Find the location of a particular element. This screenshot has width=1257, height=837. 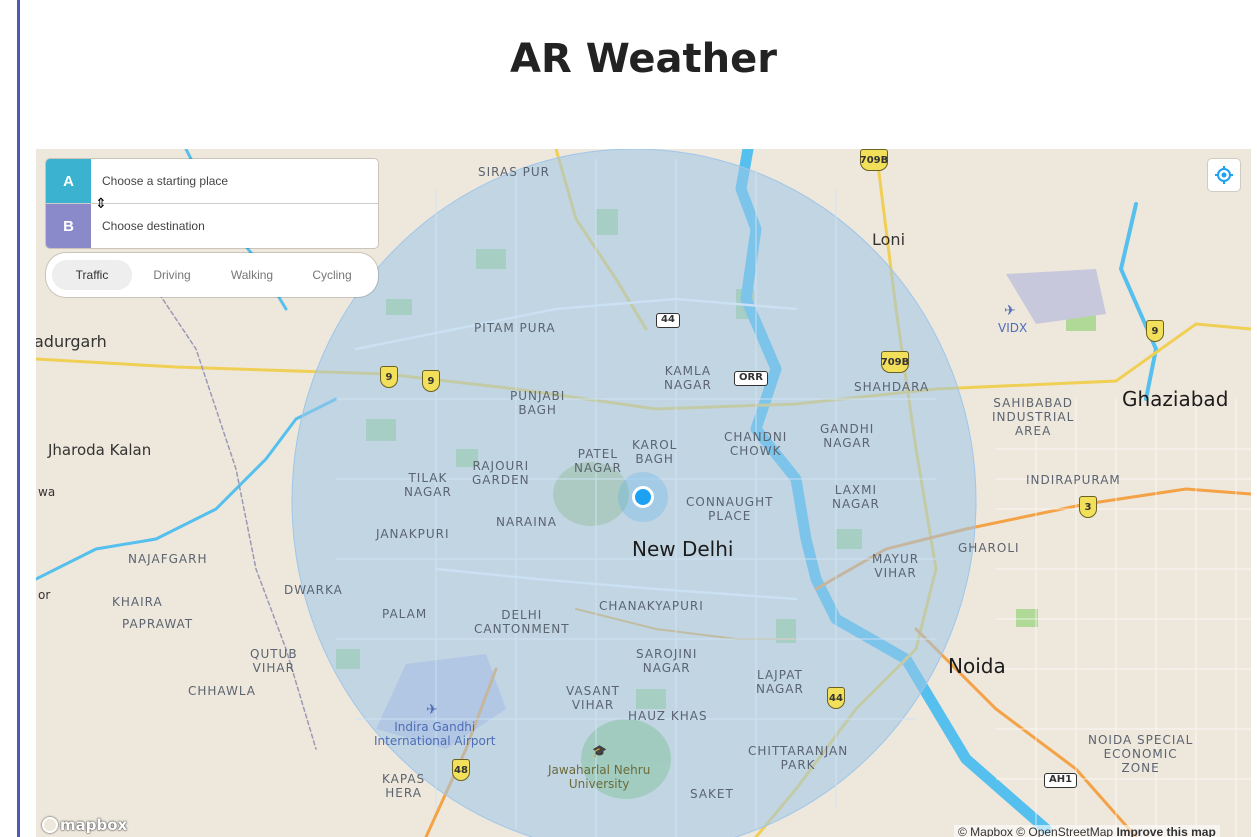

label-sarojini-nagar: SAROJINI NAGAR is located at coordinates (667, 661).